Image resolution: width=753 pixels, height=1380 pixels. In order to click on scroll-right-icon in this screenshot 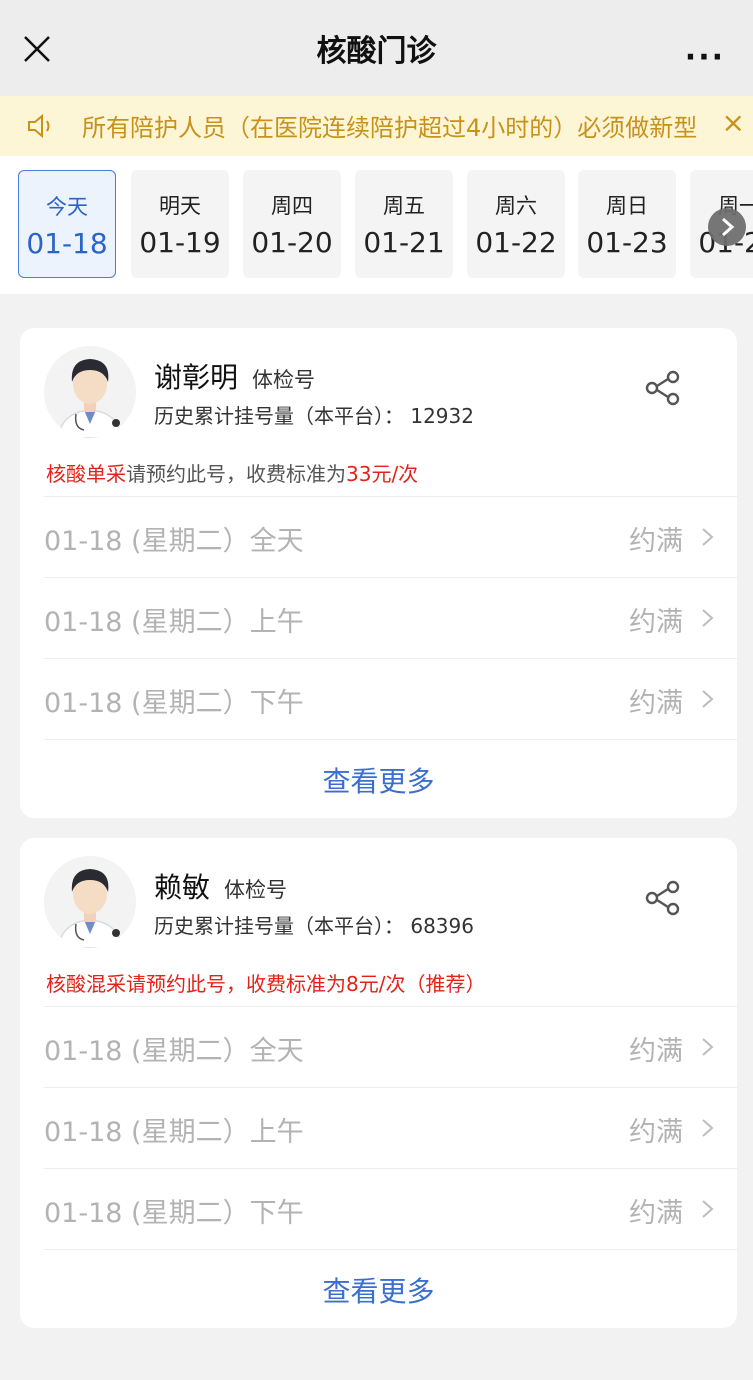, I will do `click(727, 227)`.